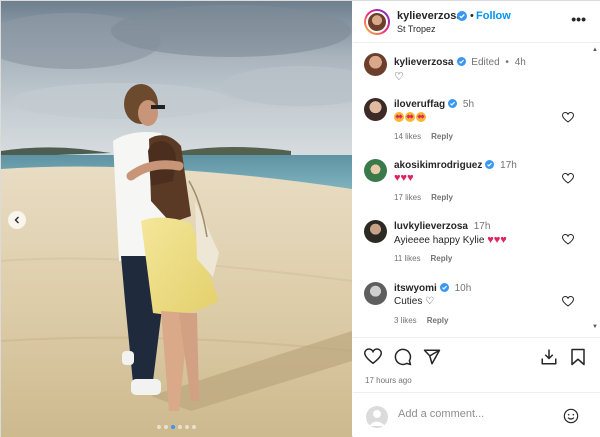 This screenshot has height=437, width=600. Describe the element at coordinates (520, 62) in the screenshot. I see `caption-time: 4h` at that location.